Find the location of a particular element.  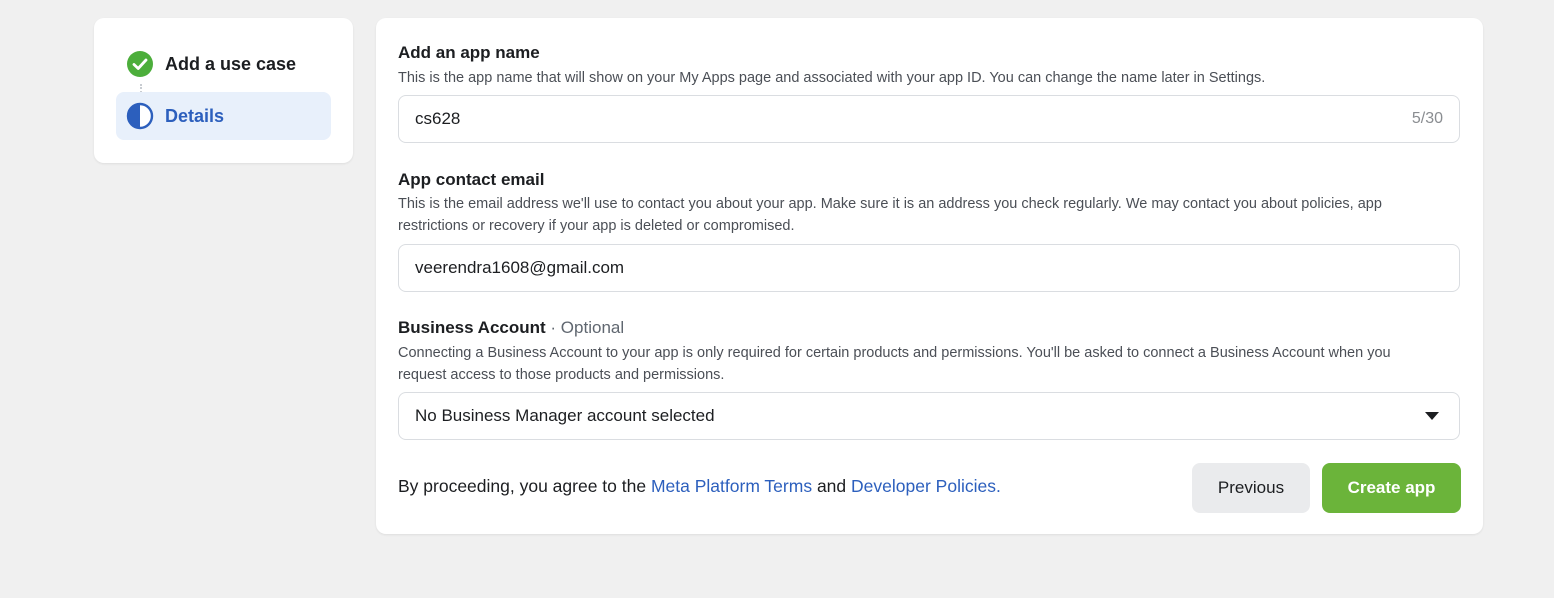

caret-down-icon is located at coordinates (1432, 416).